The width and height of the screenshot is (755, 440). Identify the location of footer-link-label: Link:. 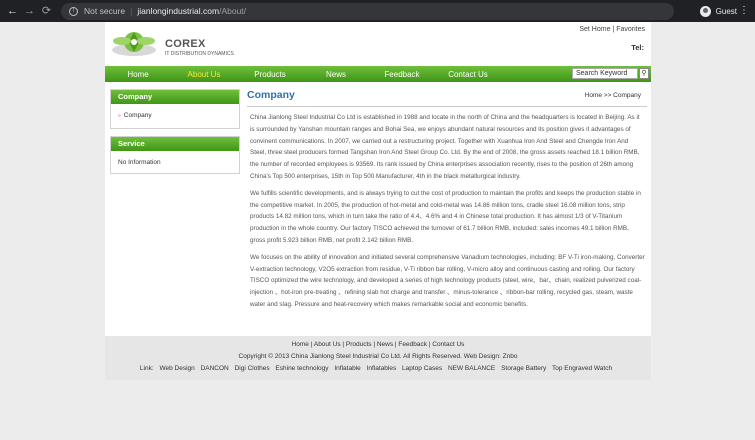
(146, 368).